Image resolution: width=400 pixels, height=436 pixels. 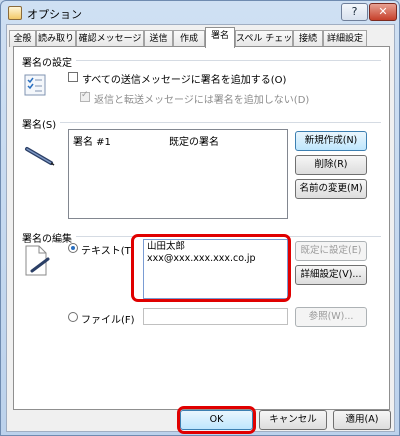 What do you see at coordinates (345, 38) in the screenshot?
I see `tab-advanced: 詳細設定` at bounding box center [345, 38].